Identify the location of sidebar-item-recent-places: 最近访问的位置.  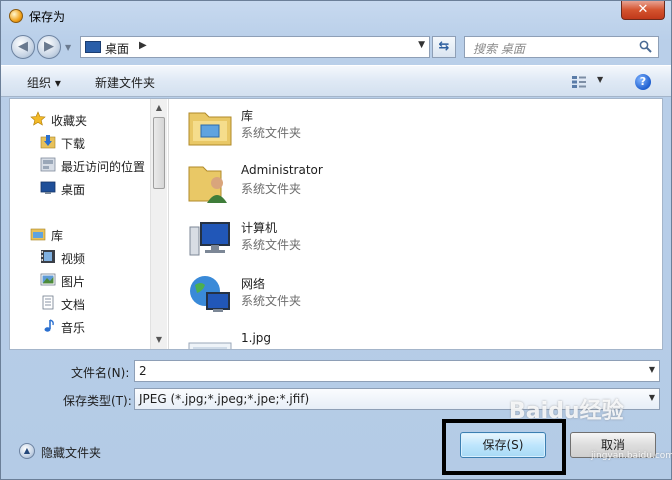
(80, 165).